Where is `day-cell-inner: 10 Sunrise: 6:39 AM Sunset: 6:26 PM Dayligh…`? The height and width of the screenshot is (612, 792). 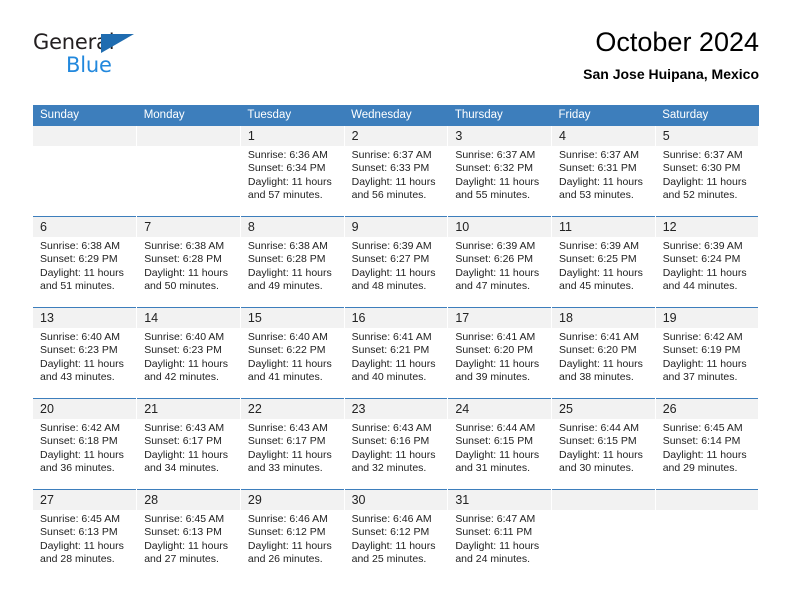
day-cell-inner: 10 Sunrise: 6:39 AM Sunset: 6:26 PM Dayligh… is located at coordinates (500, 262).